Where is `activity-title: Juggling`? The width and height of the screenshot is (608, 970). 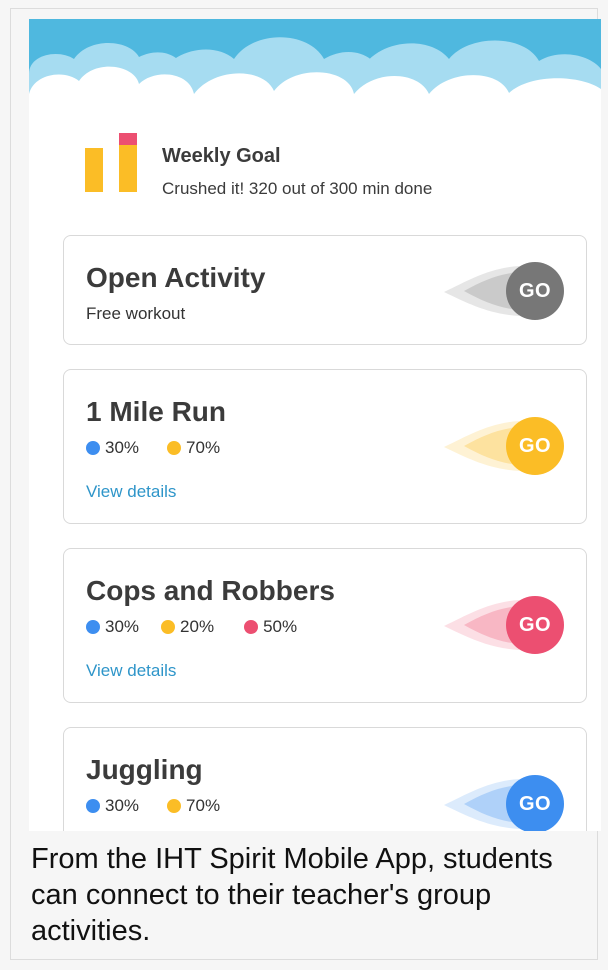
activity-title: Juggling is located at coordinates (144, 769).